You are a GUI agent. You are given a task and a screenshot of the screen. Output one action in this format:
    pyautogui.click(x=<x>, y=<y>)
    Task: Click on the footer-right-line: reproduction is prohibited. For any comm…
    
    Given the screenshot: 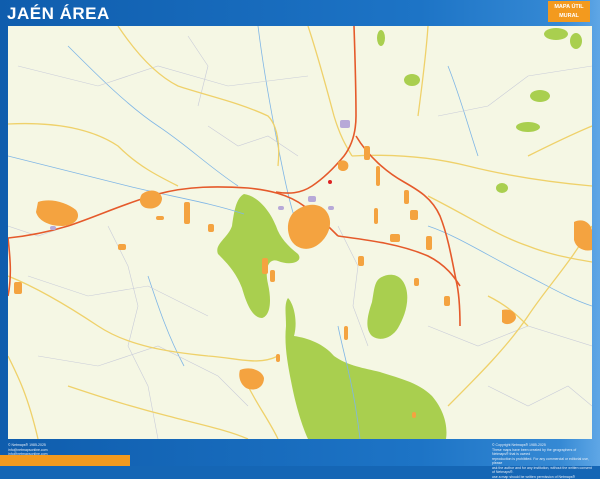 What is the action you would take?
    pyautogui.click(x=542, y=461)
    